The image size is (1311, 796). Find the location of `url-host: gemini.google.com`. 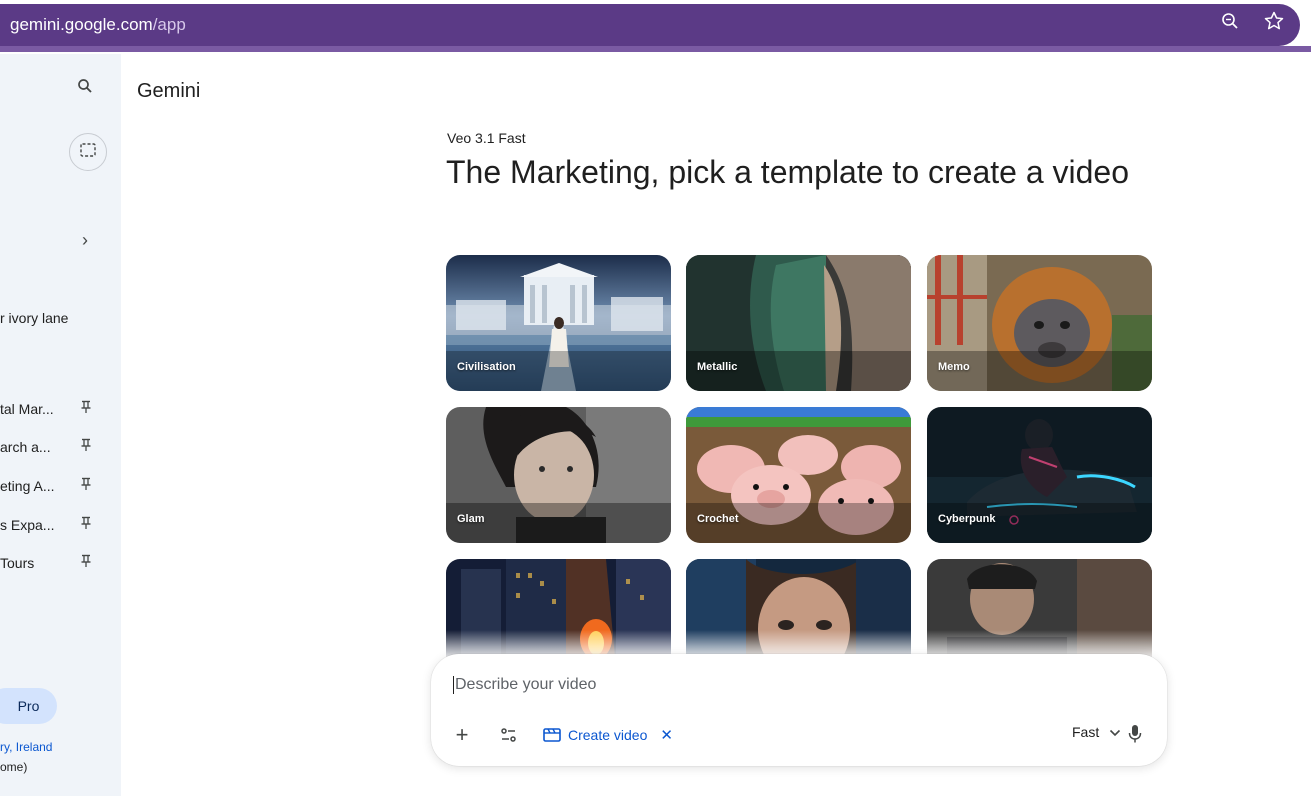

url-host: gemini.google.com is located at coordinates (81, 24).